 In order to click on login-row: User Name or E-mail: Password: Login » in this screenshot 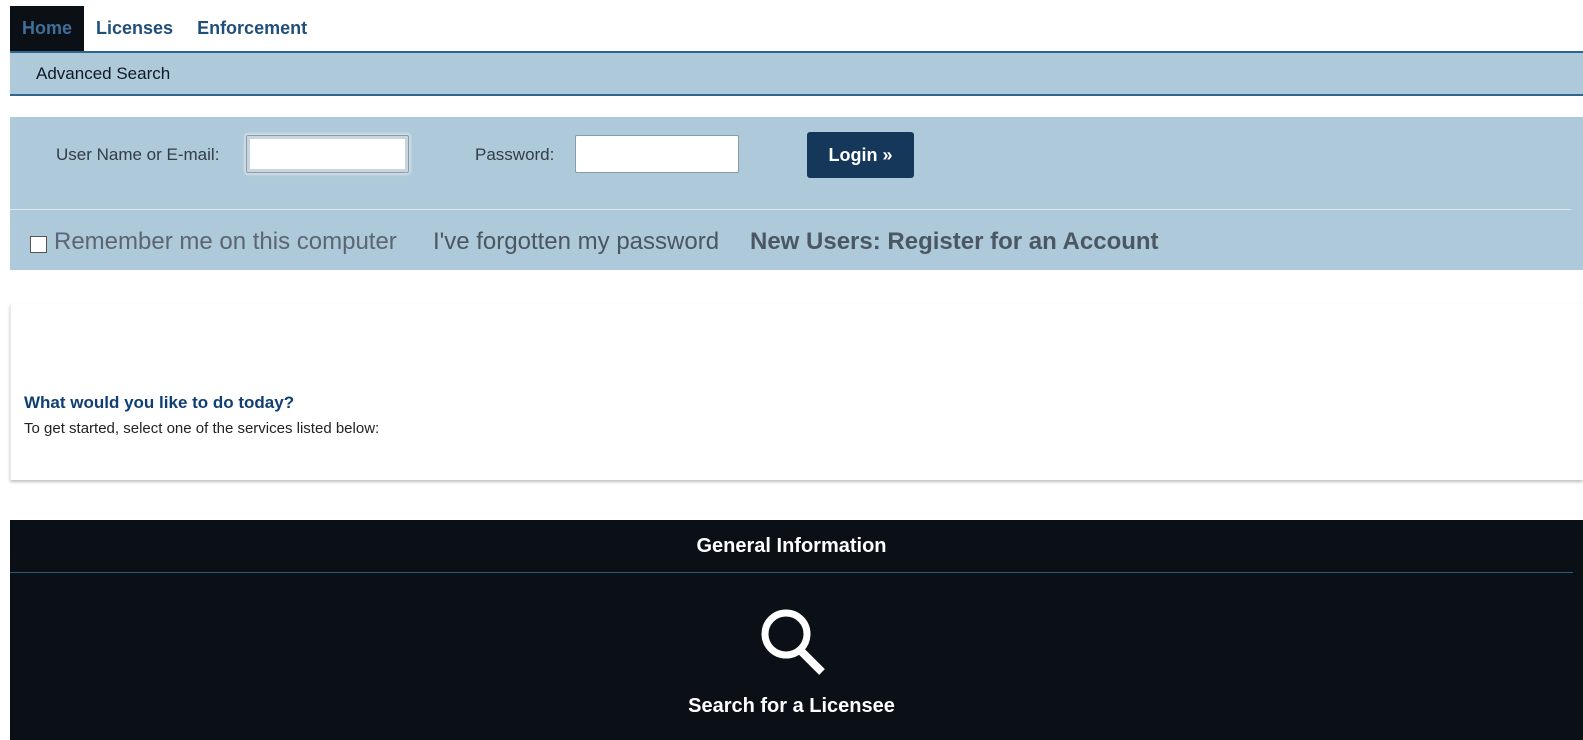, I will do `click(796, 163)`.